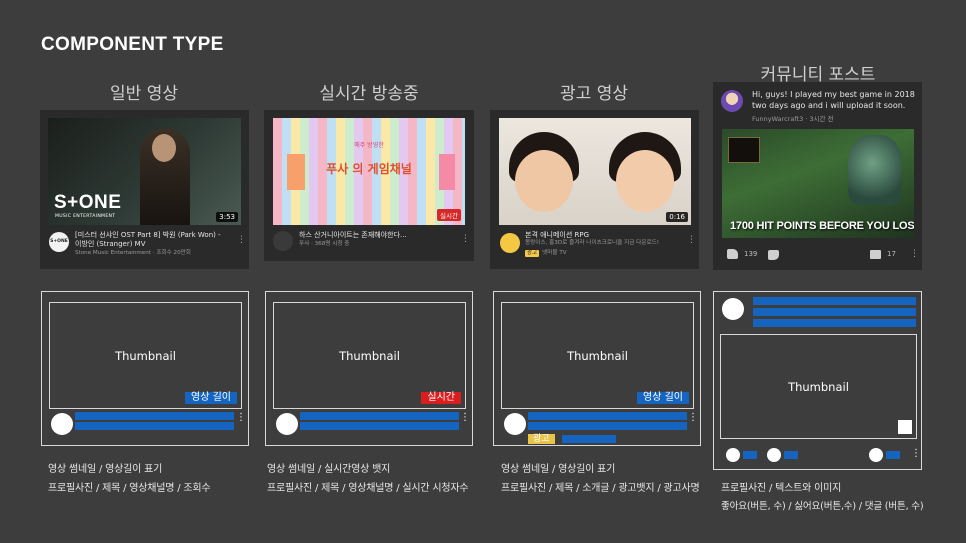 The image size is (966, 543). I want to click on like-button, so click(732, 254).